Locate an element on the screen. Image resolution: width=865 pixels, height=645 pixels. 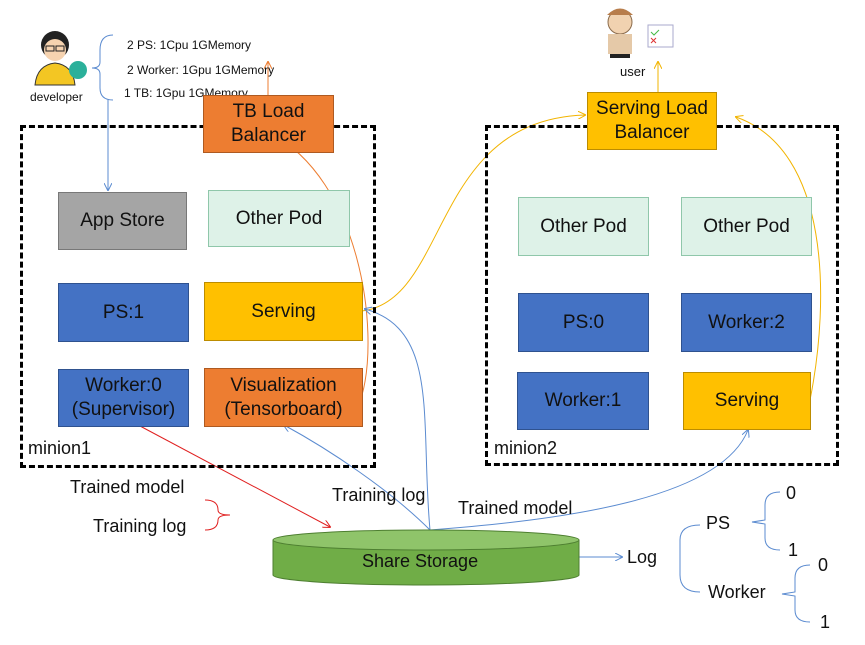
log-ps-label: PS is located at coordinates (718, 523).